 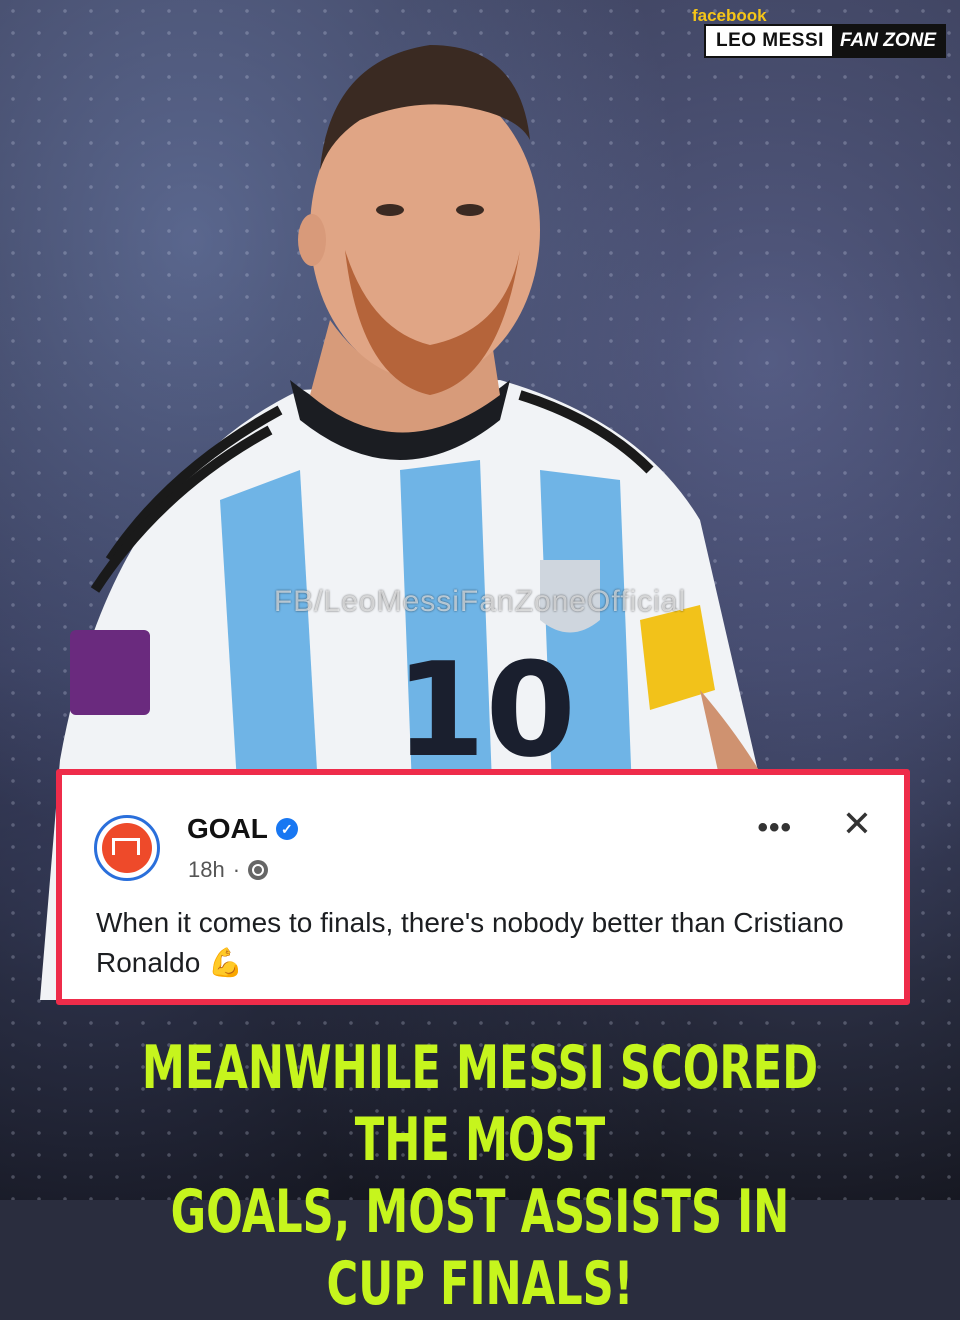 What do you see at coordinates (258, 870) in the screenshot?
I see `globe-icon` at bounding box center [258, 870].